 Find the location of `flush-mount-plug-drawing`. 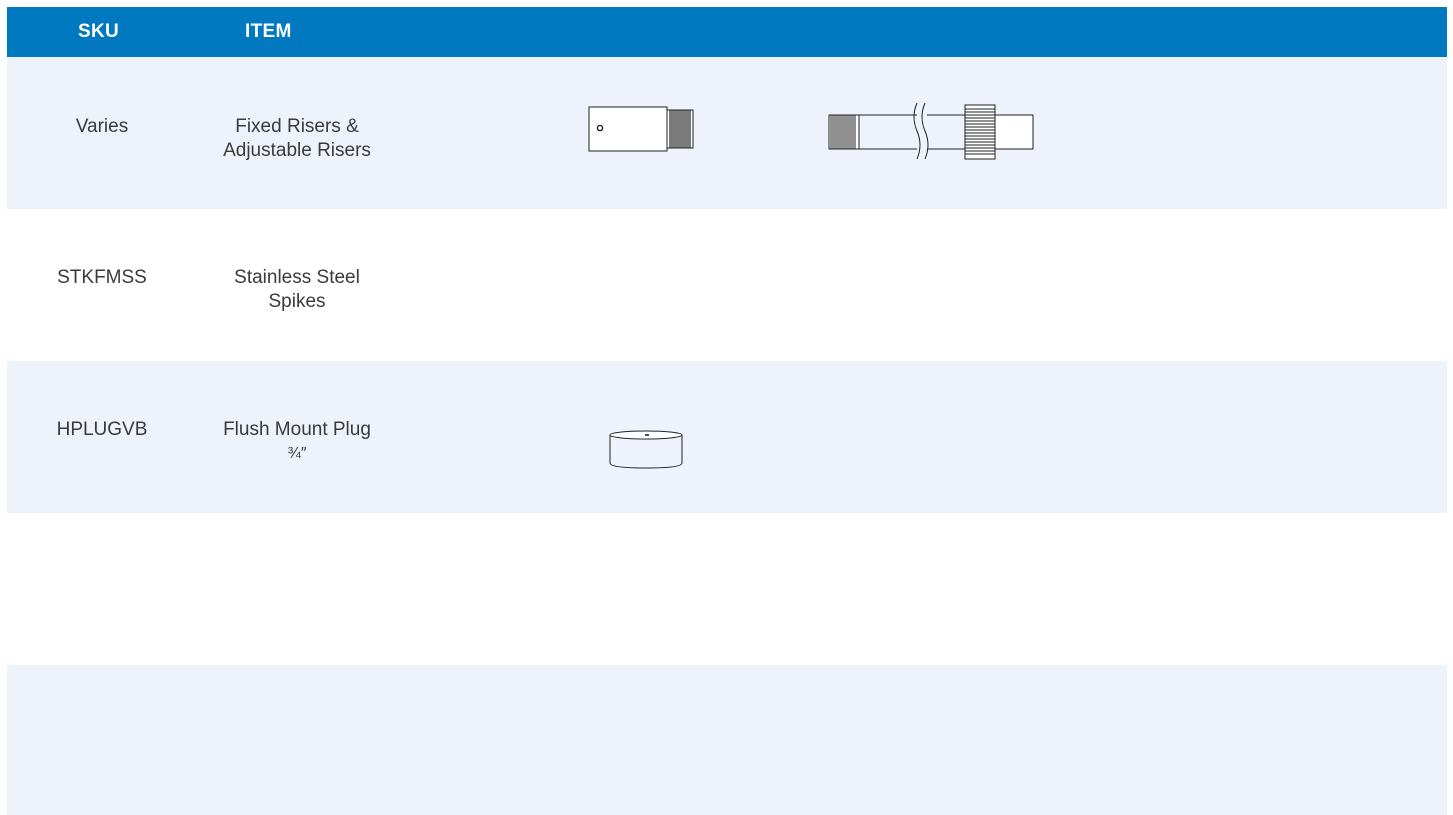

flush-mount-plug-drawing is located at coordinates (646, 449).